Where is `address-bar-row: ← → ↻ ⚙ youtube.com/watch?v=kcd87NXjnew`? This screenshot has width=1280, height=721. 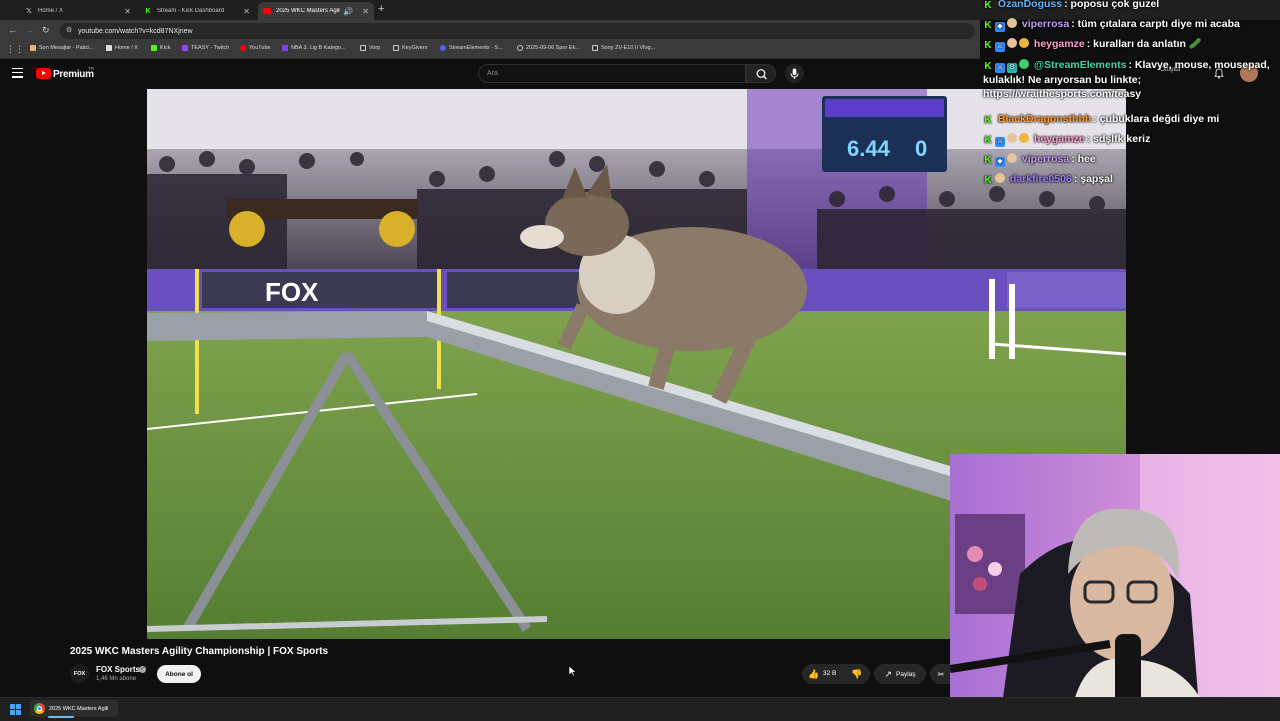 address-bar-row: ← → ↻ ⚙ youtube.com/watch?v=kcd87NXjnew is located at coordinates (490, 31).